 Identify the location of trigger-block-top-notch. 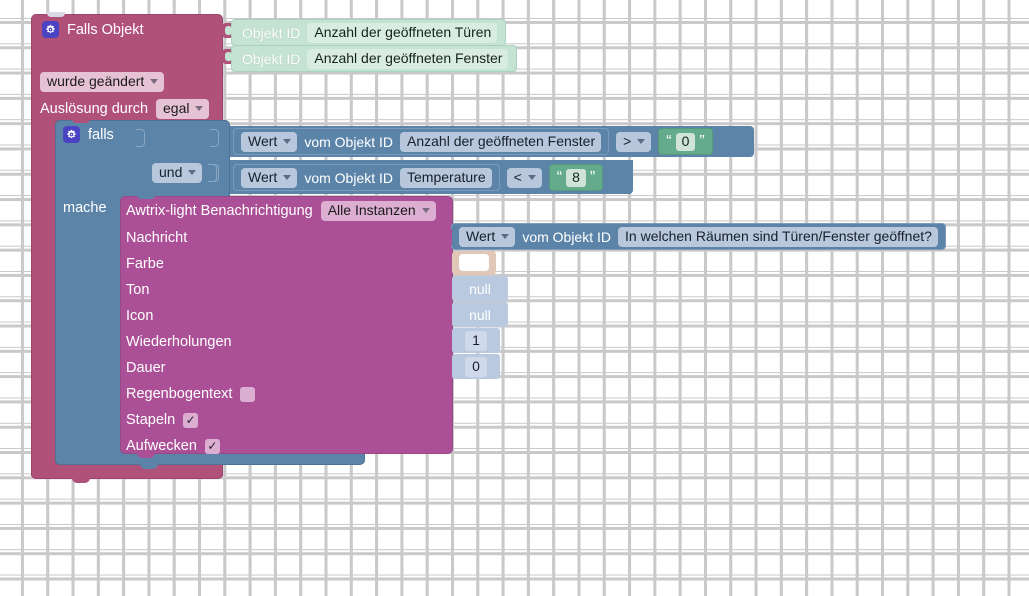
(56, 14).